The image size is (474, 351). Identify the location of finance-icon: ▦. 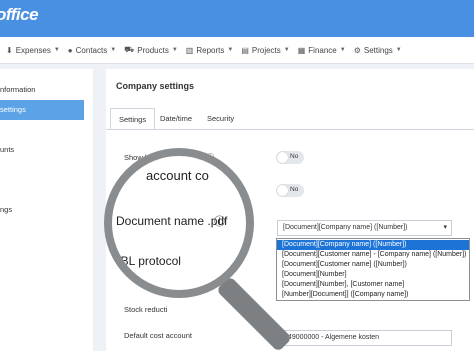
(301, 50).